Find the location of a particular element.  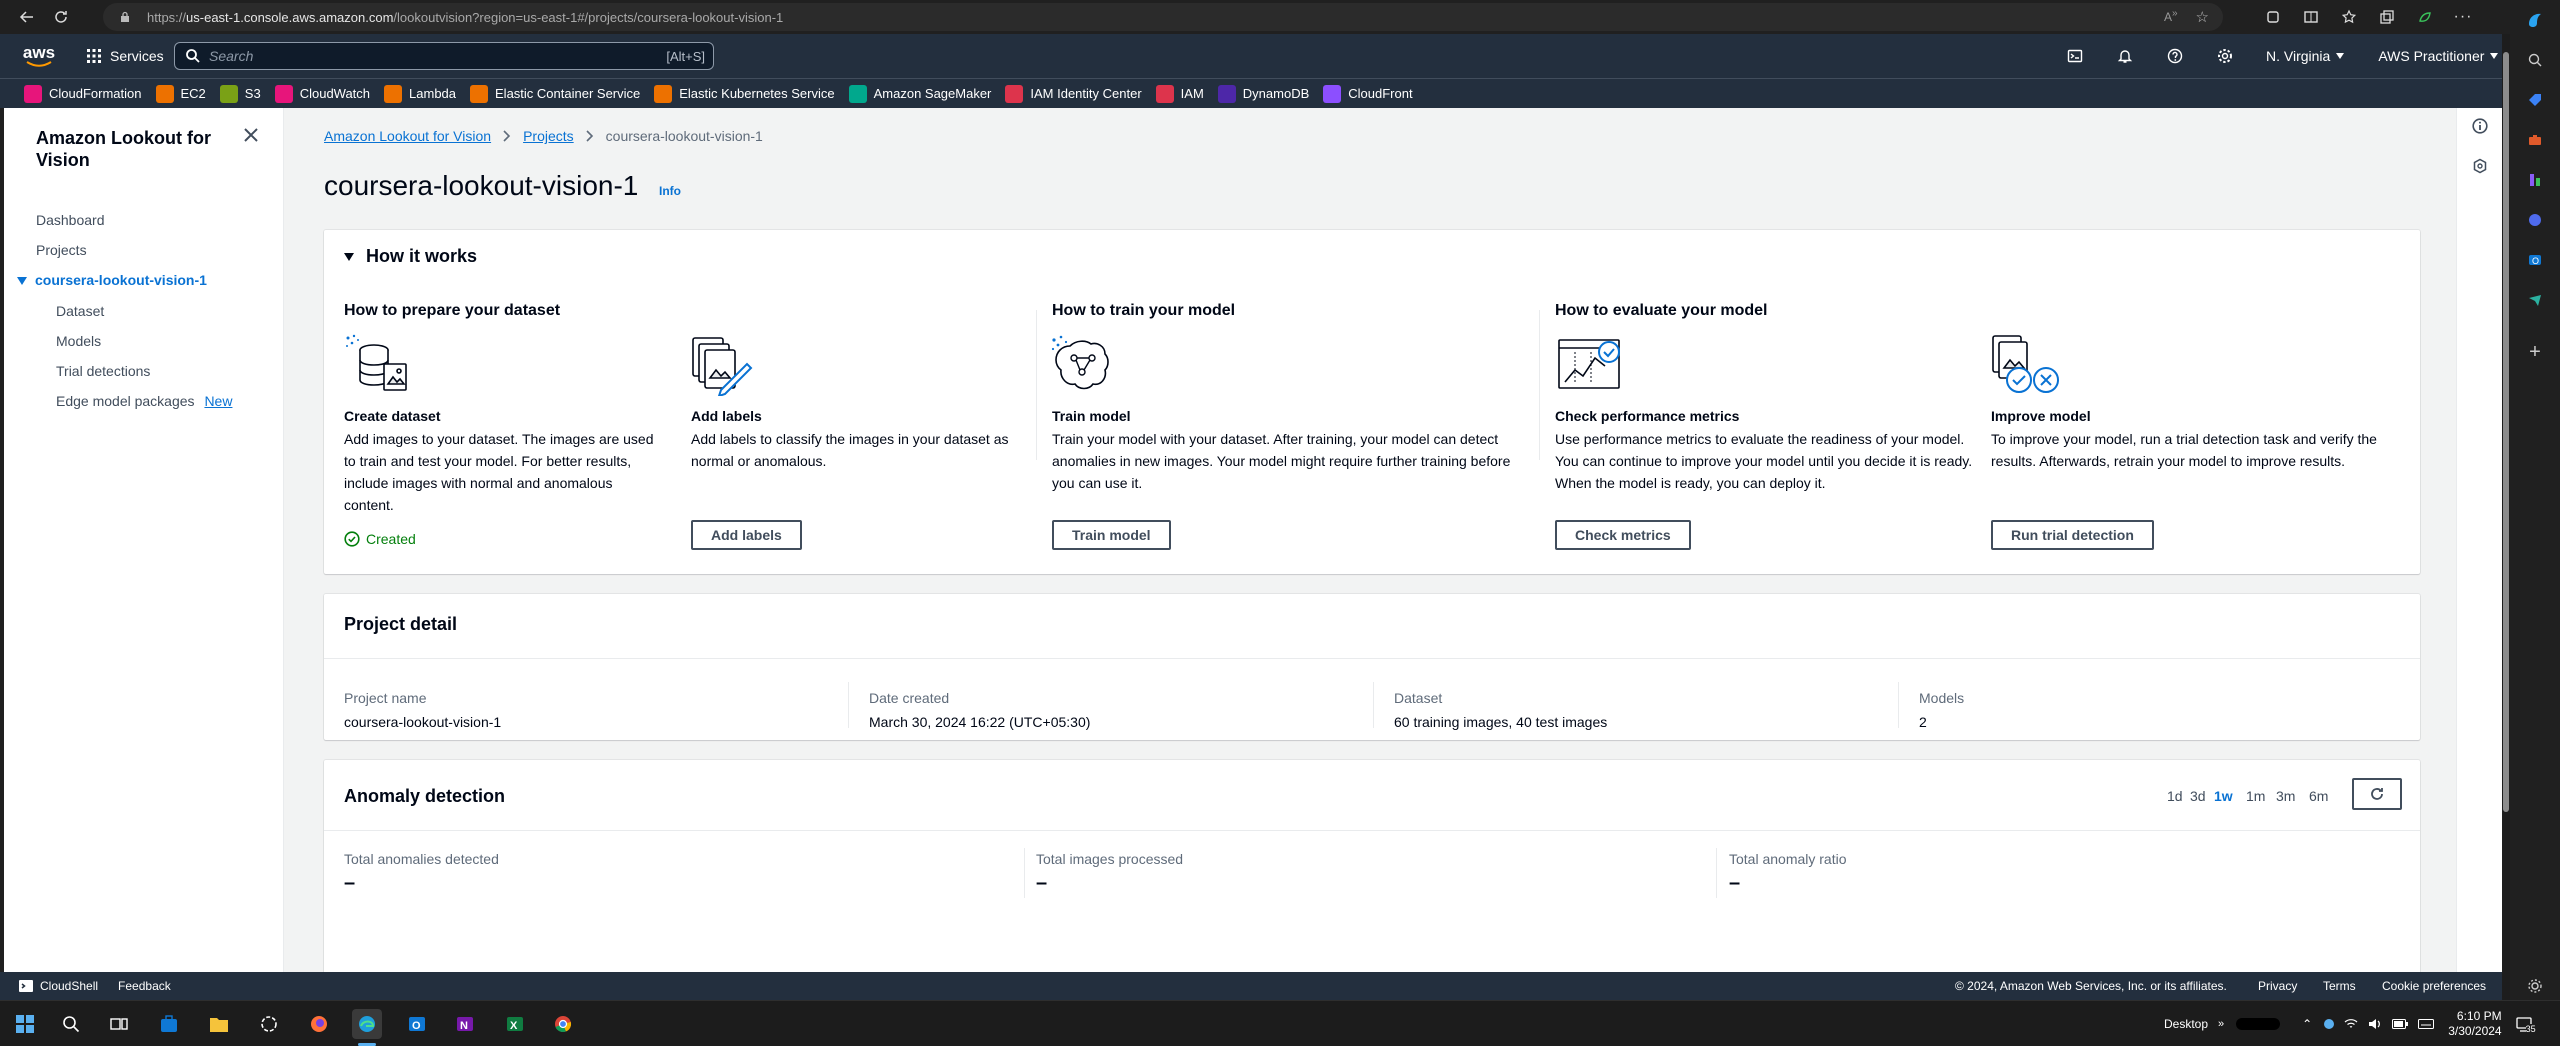

send-icon is located at coordinates (2535, 300).